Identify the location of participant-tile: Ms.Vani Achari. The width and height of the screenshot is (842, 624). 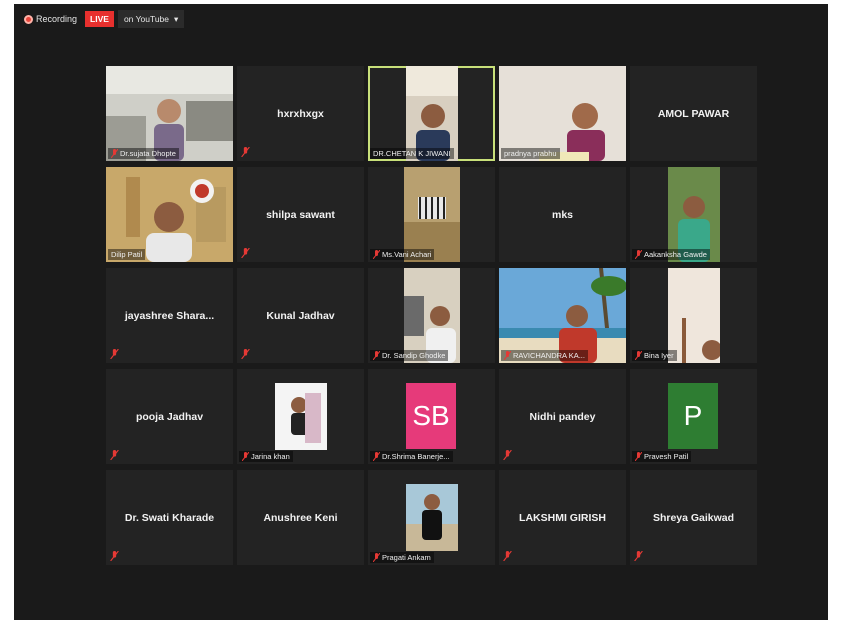
(431, 214).